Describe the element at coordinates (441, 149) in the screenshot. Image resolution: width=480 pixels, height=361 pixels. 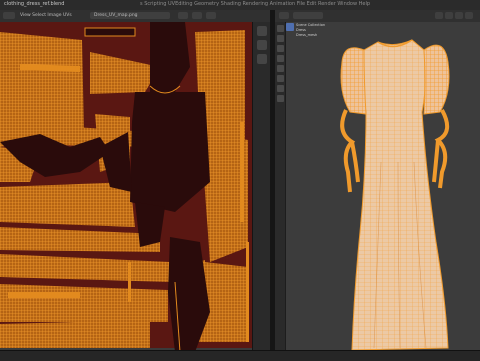
I see `right-ribbon` at that location.